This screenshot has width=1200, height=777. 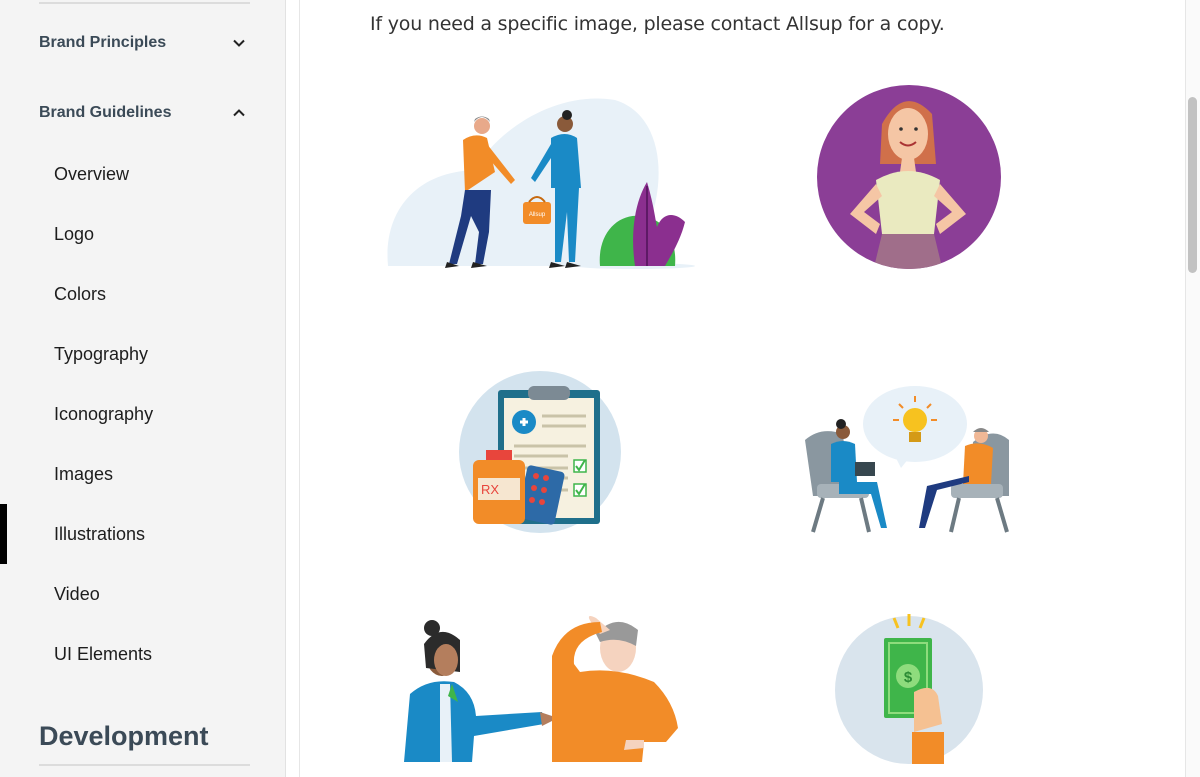 What do you see at coordinates (541, 183) in the screenshot?
I see `handshake-illustration: Allsup` at bounding box center [541, 183].